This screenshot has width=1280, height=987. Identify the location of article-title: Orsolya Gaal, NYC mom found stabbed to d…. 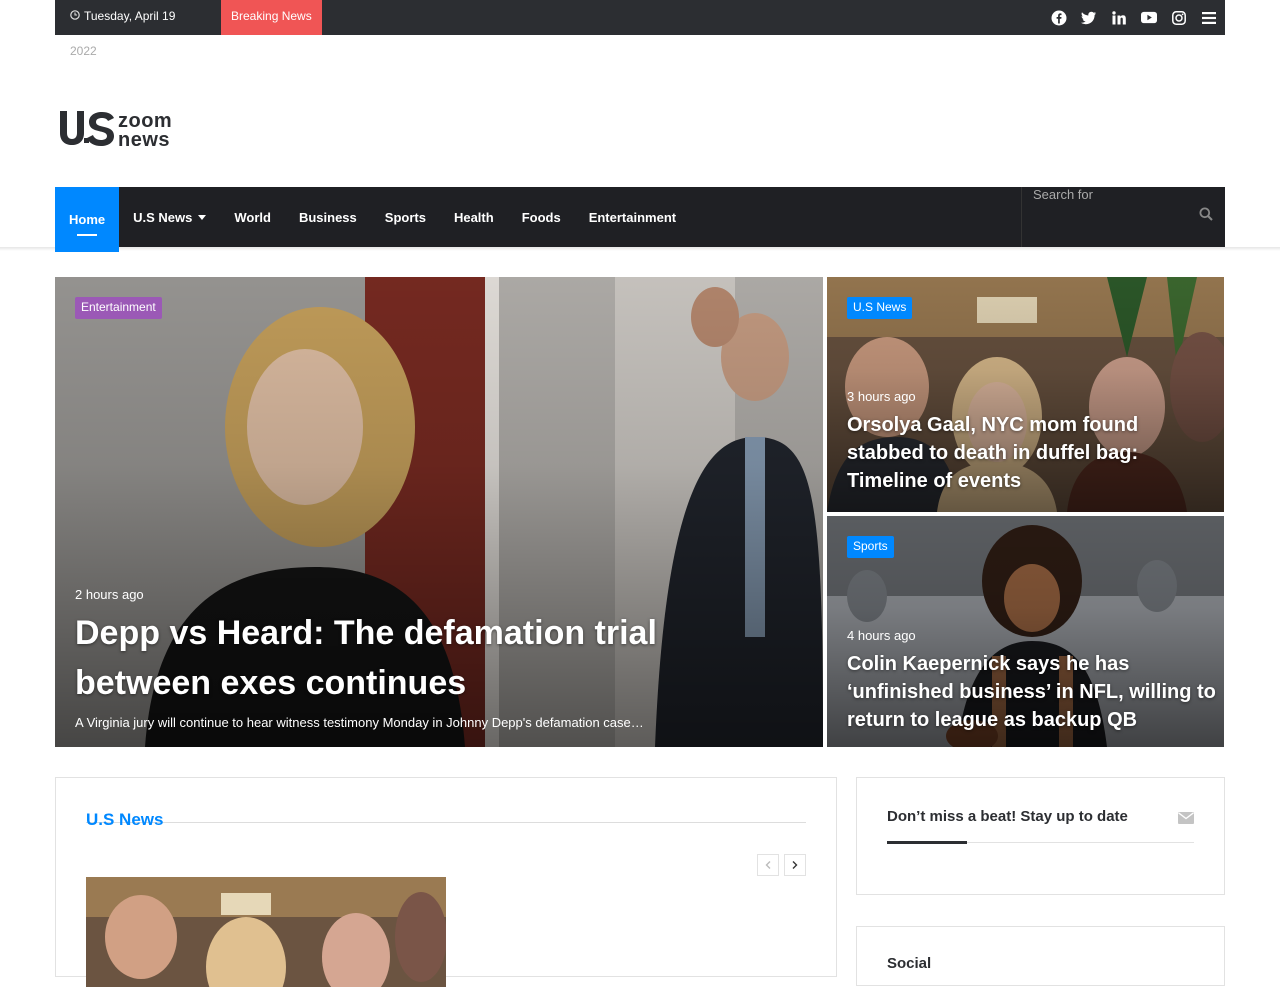
(1012, 453).